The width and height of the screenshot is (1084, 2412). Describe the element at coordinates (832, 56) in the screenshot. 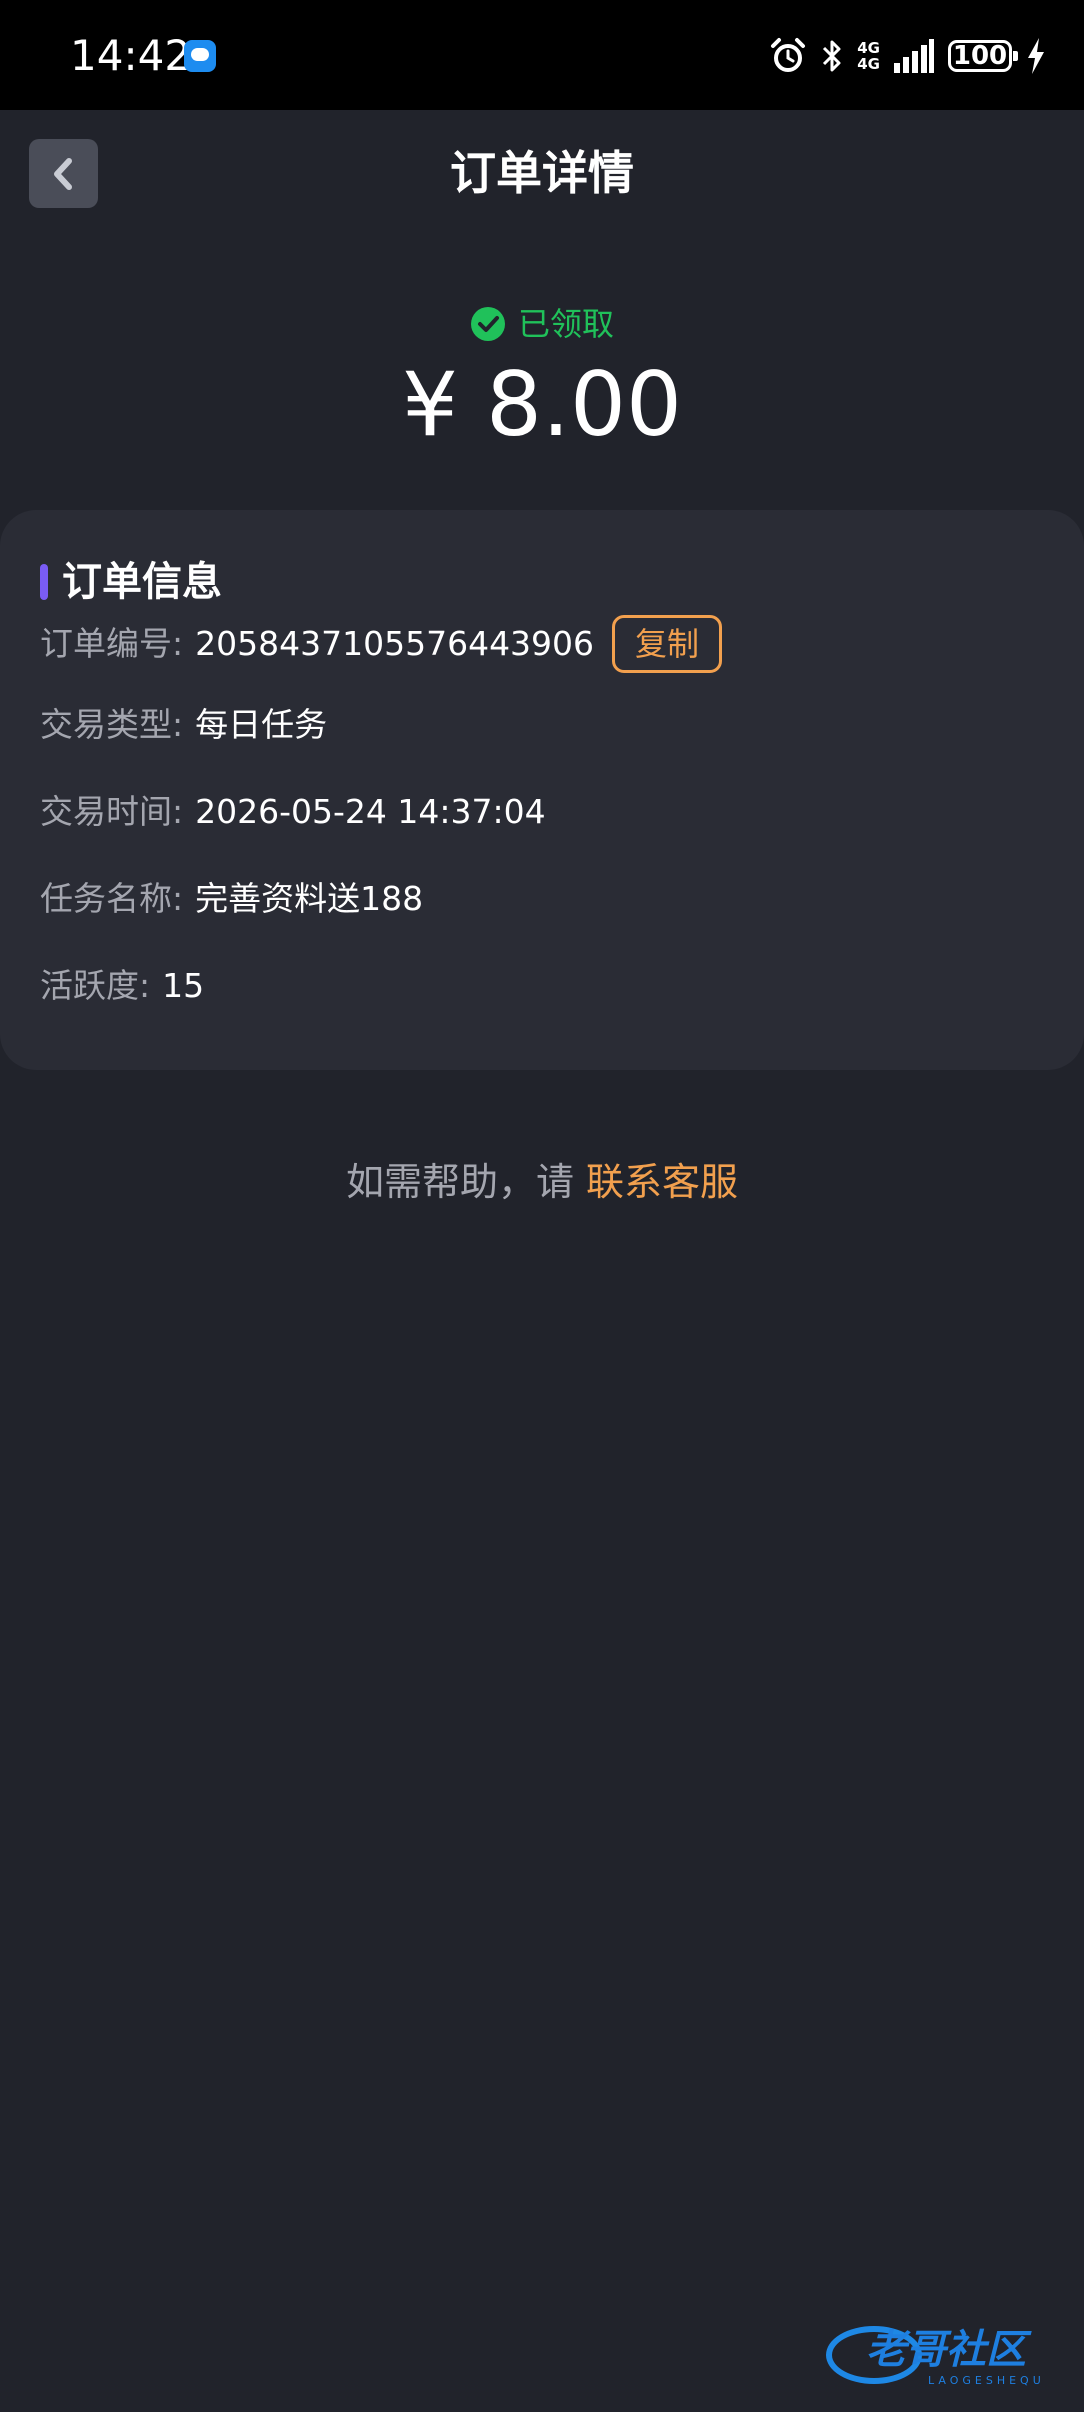

I see `bluetooth-icon` at that location.